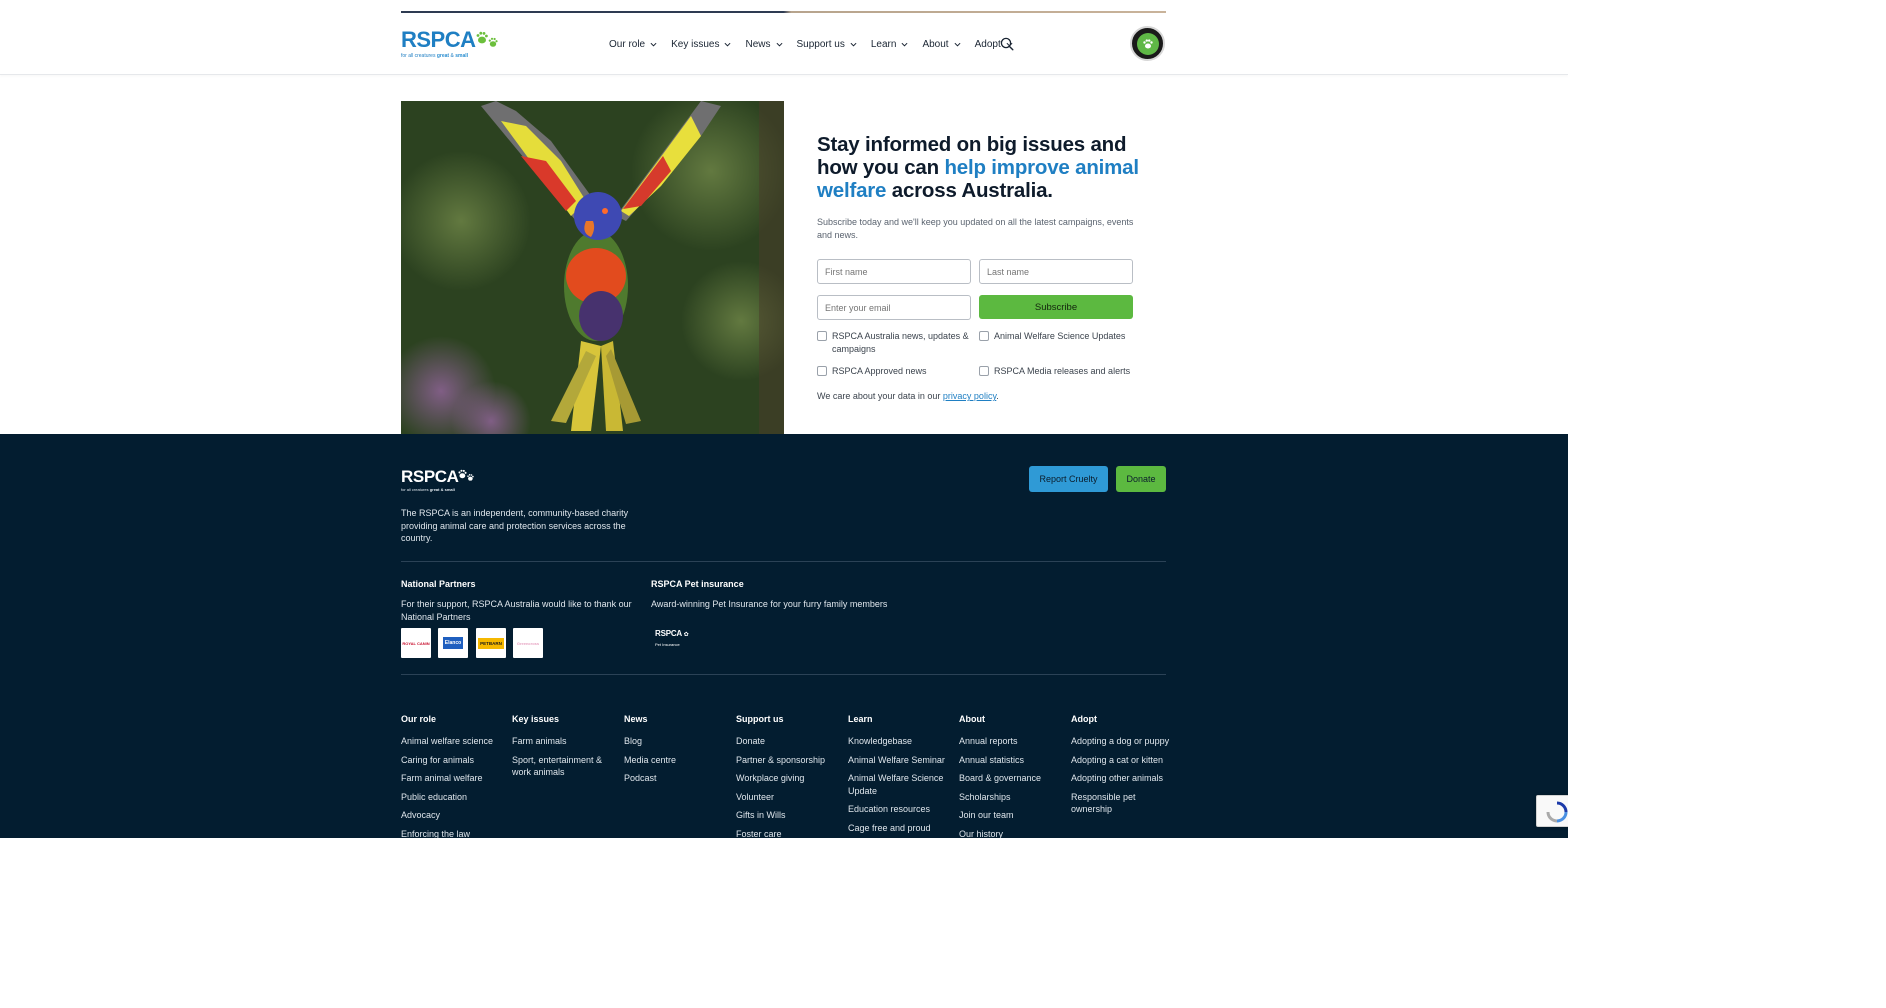 This screenshot has height=1008, width=1886. I want to click on footer-link: Our history, so click(1009, 833).